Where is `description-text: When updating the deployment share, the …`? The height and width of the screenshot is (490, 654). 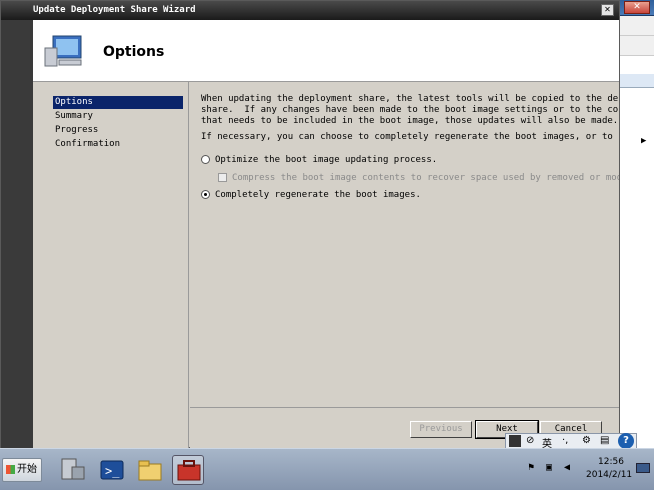 description-text: When updating the deployment share, the … is located at coordinates (410, 110).